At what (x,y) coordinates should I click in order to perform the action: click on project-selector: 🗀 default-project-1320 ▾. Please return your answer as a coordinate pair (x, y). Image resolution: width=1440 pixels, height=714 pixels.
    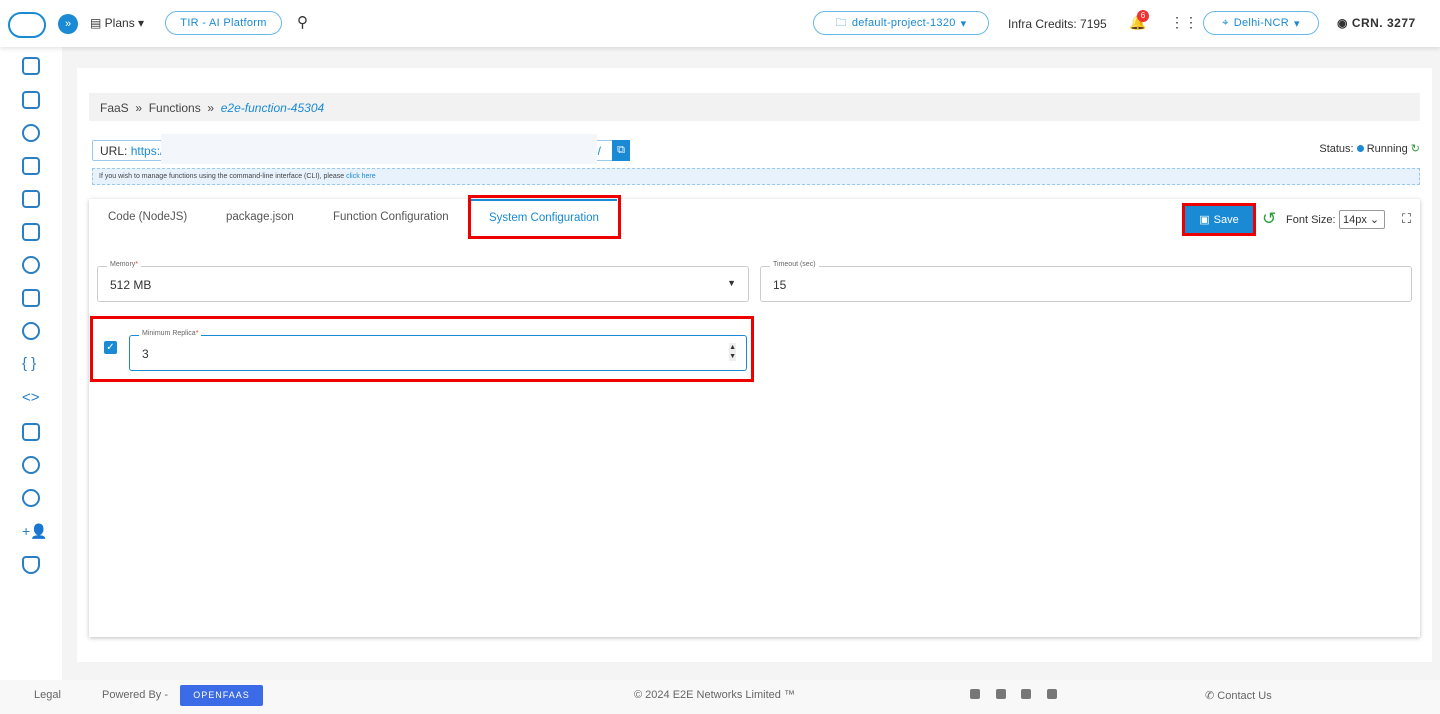
    Looking at the image, I should click on (901, 23).